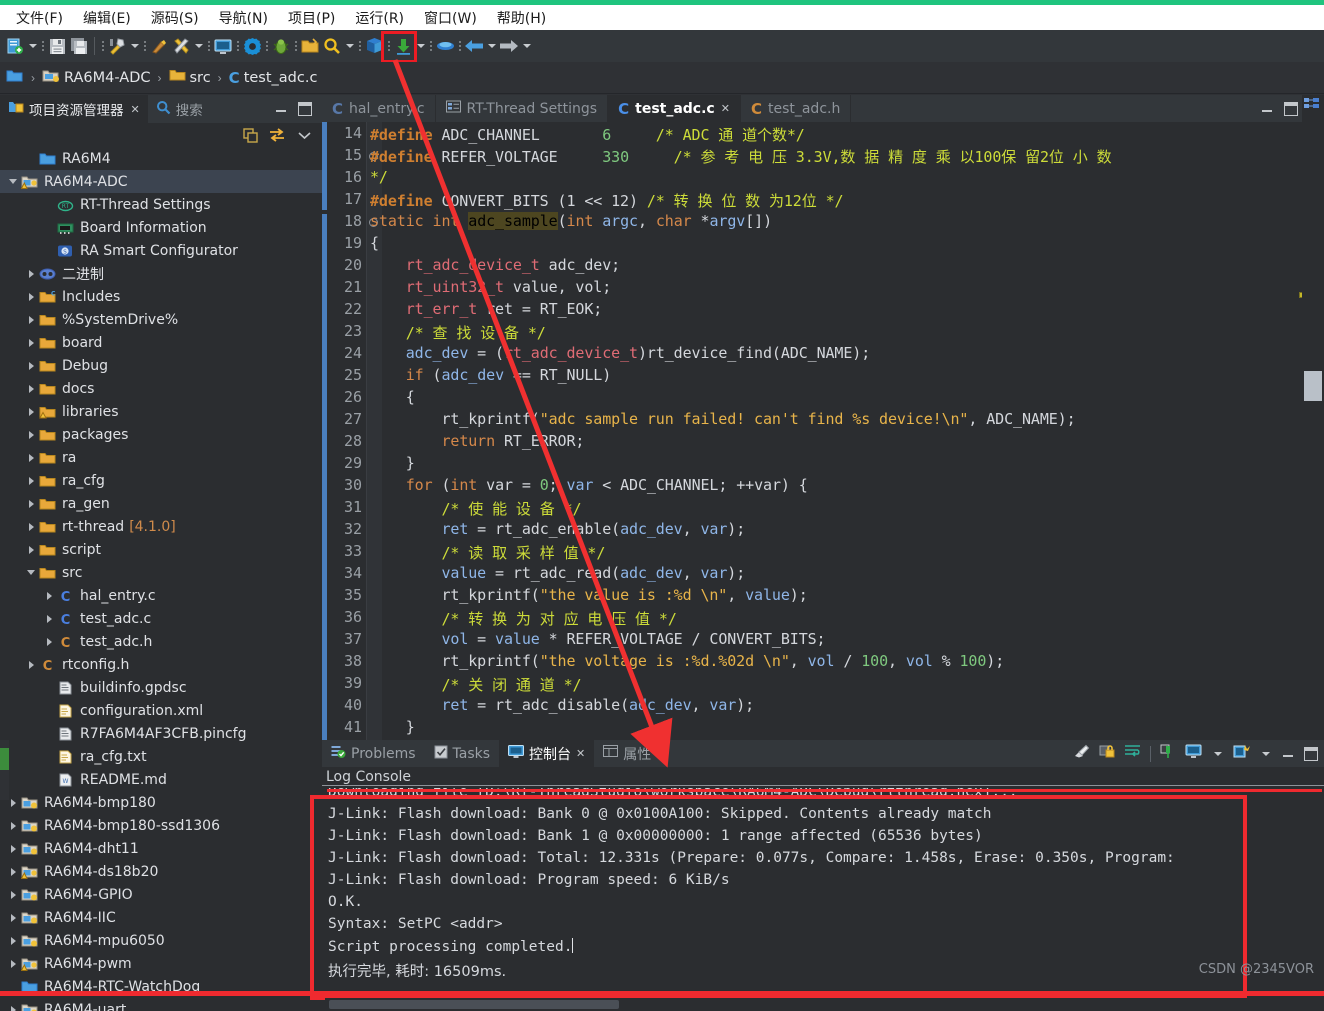 The image size is (1324, 1011). I want to click on editor-tab-test_adc.c: Ctest_adc.c ✕, so click(674, 108).